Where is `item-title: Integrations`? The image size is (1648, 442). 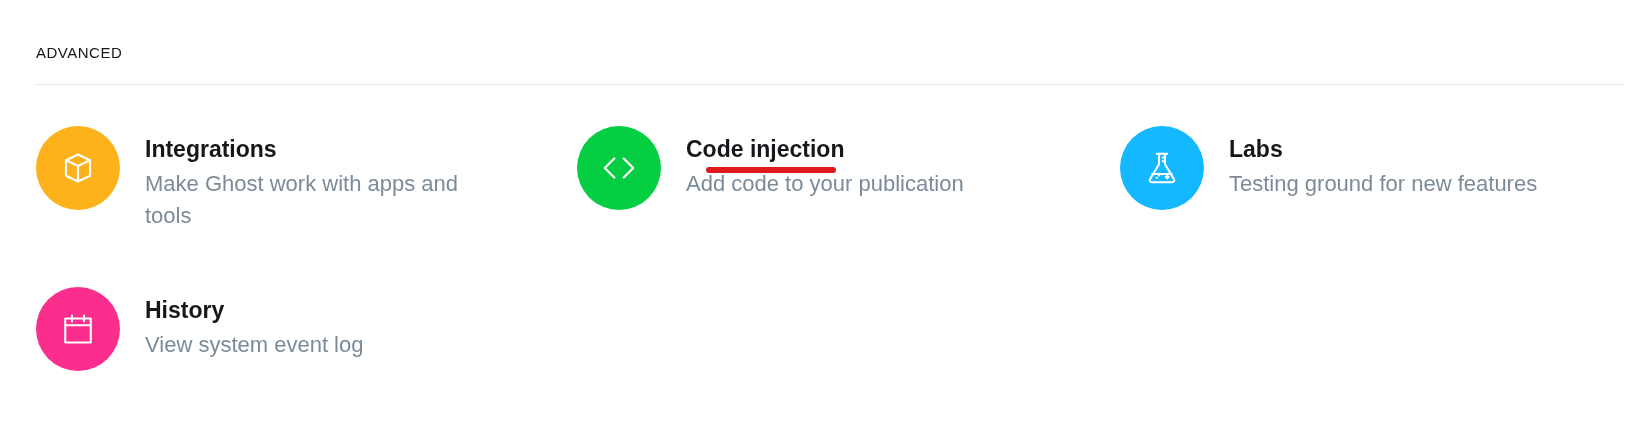
item-title: Integrations is located at coordinates (211, 149).